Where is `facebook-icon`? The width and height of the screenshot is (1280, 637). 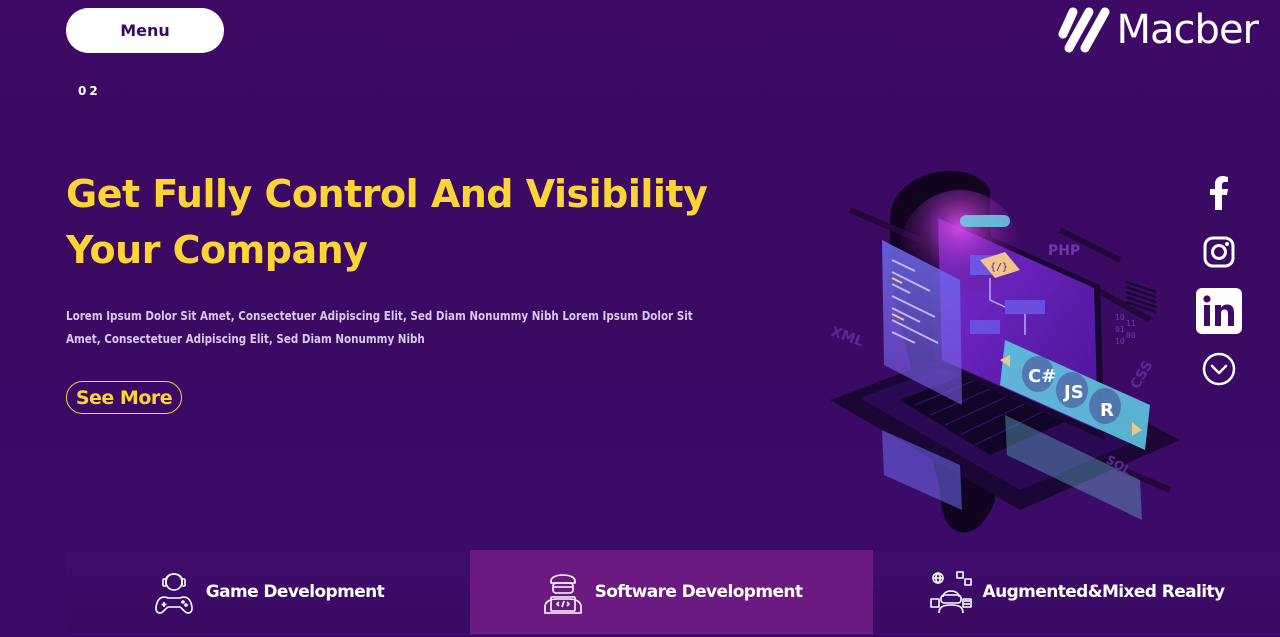
facebook-icon is located at coordinates (1219, 193).